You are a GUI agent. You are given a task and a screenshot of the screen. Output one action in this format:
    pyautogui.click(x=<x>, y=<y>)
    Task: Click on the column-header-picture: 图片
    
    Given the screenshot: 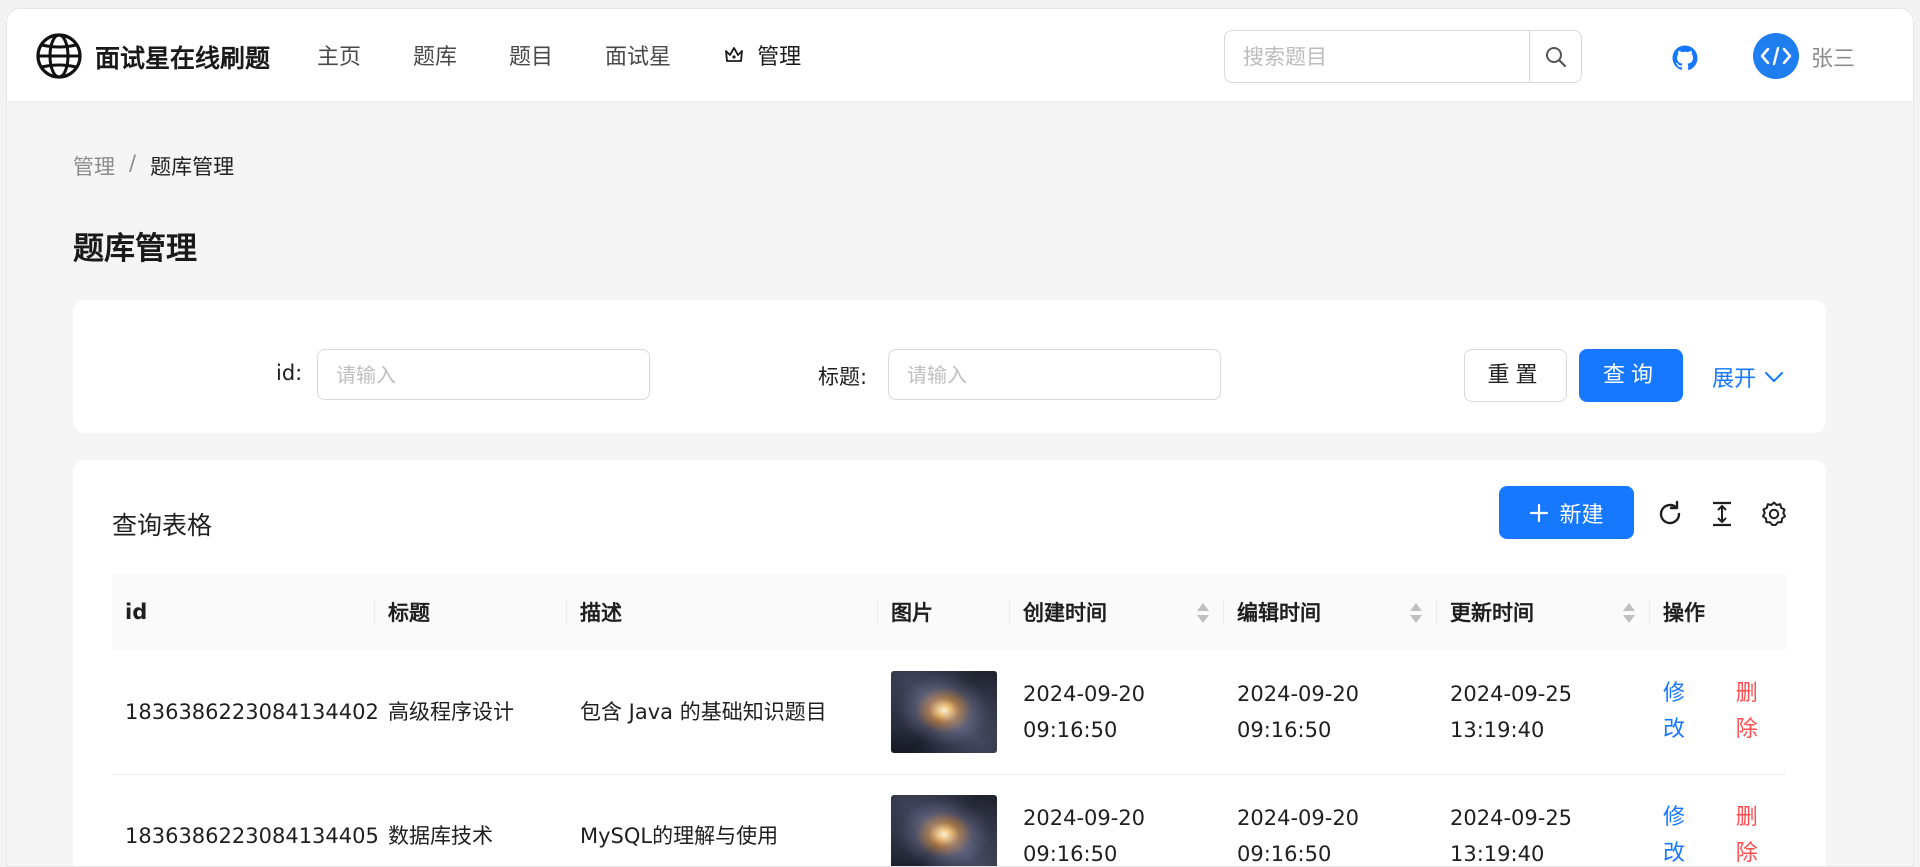 What is the action you would take?
    pyautogui.click(x=944, y=612)
    